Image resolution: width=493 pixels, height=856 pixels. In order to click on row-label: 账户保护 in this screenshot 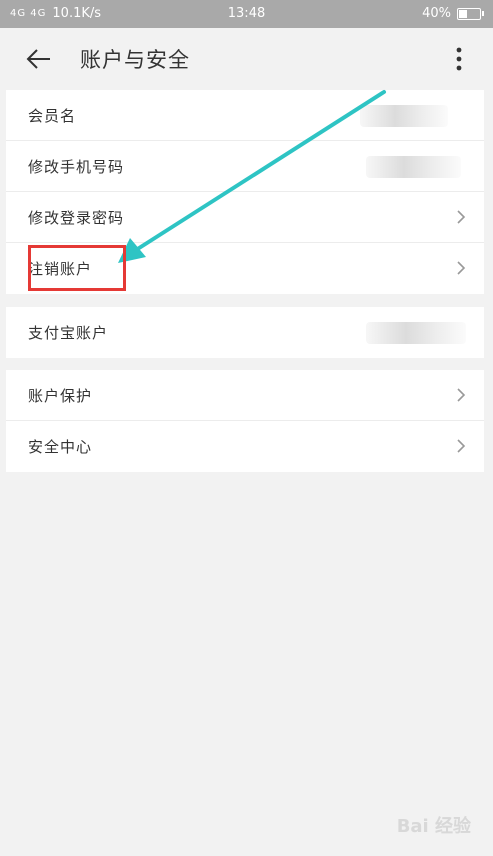, I will do `click(60, 396)`.